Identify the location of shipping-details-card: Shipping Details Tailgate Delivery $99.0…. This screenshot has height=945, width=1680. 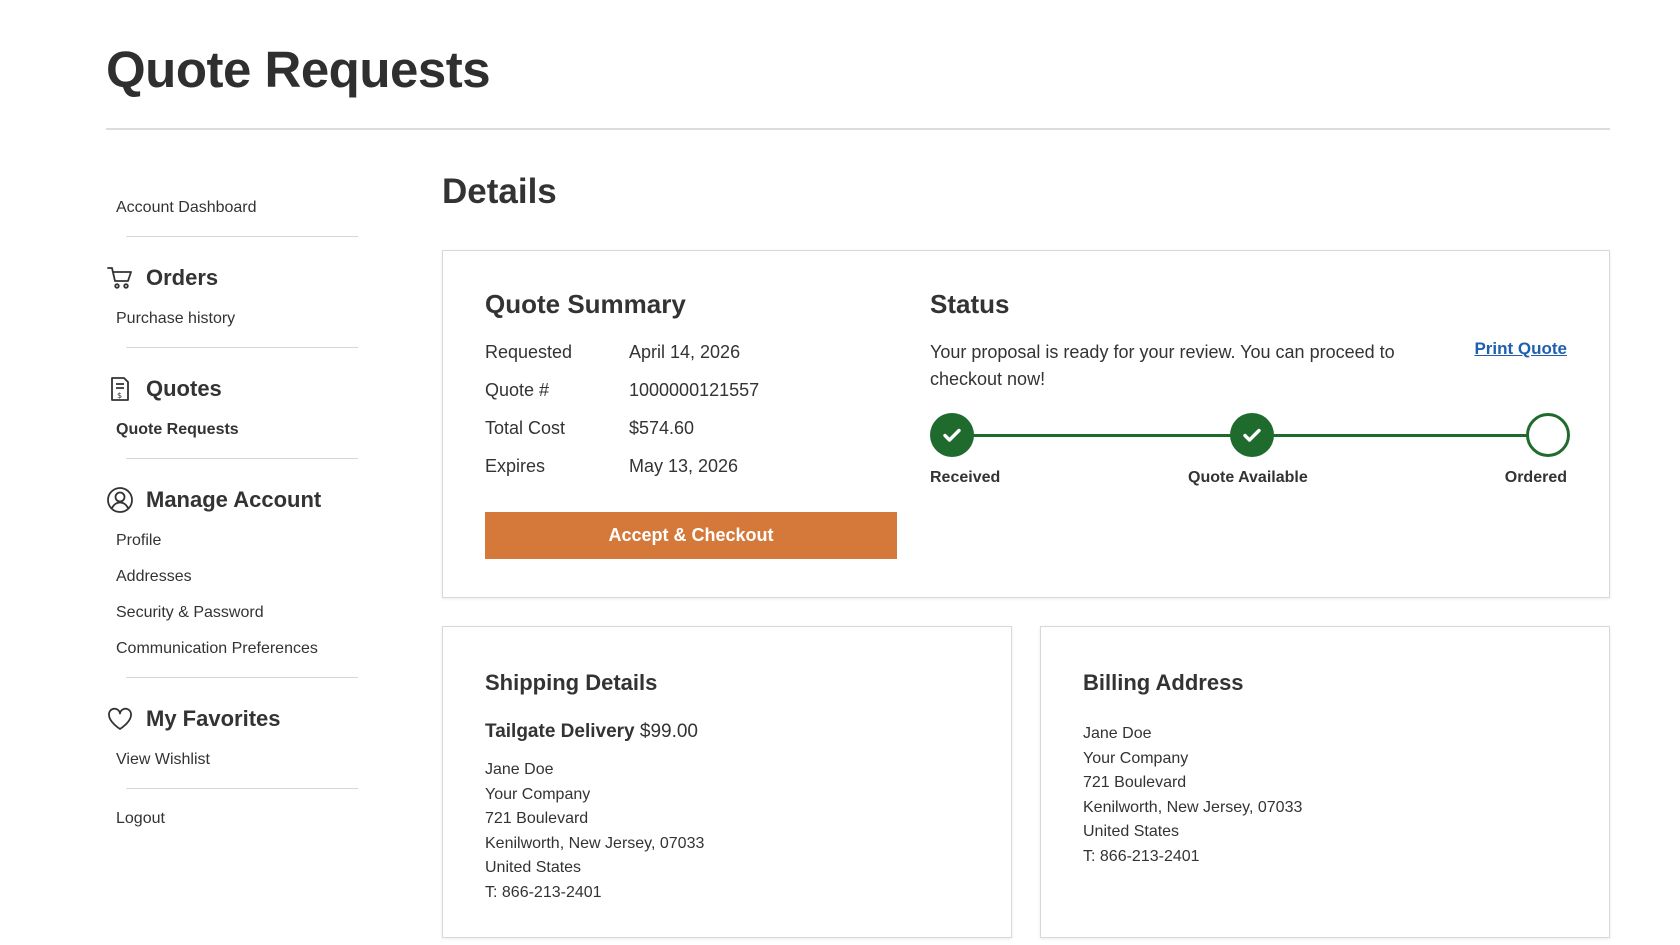
(727, 782).